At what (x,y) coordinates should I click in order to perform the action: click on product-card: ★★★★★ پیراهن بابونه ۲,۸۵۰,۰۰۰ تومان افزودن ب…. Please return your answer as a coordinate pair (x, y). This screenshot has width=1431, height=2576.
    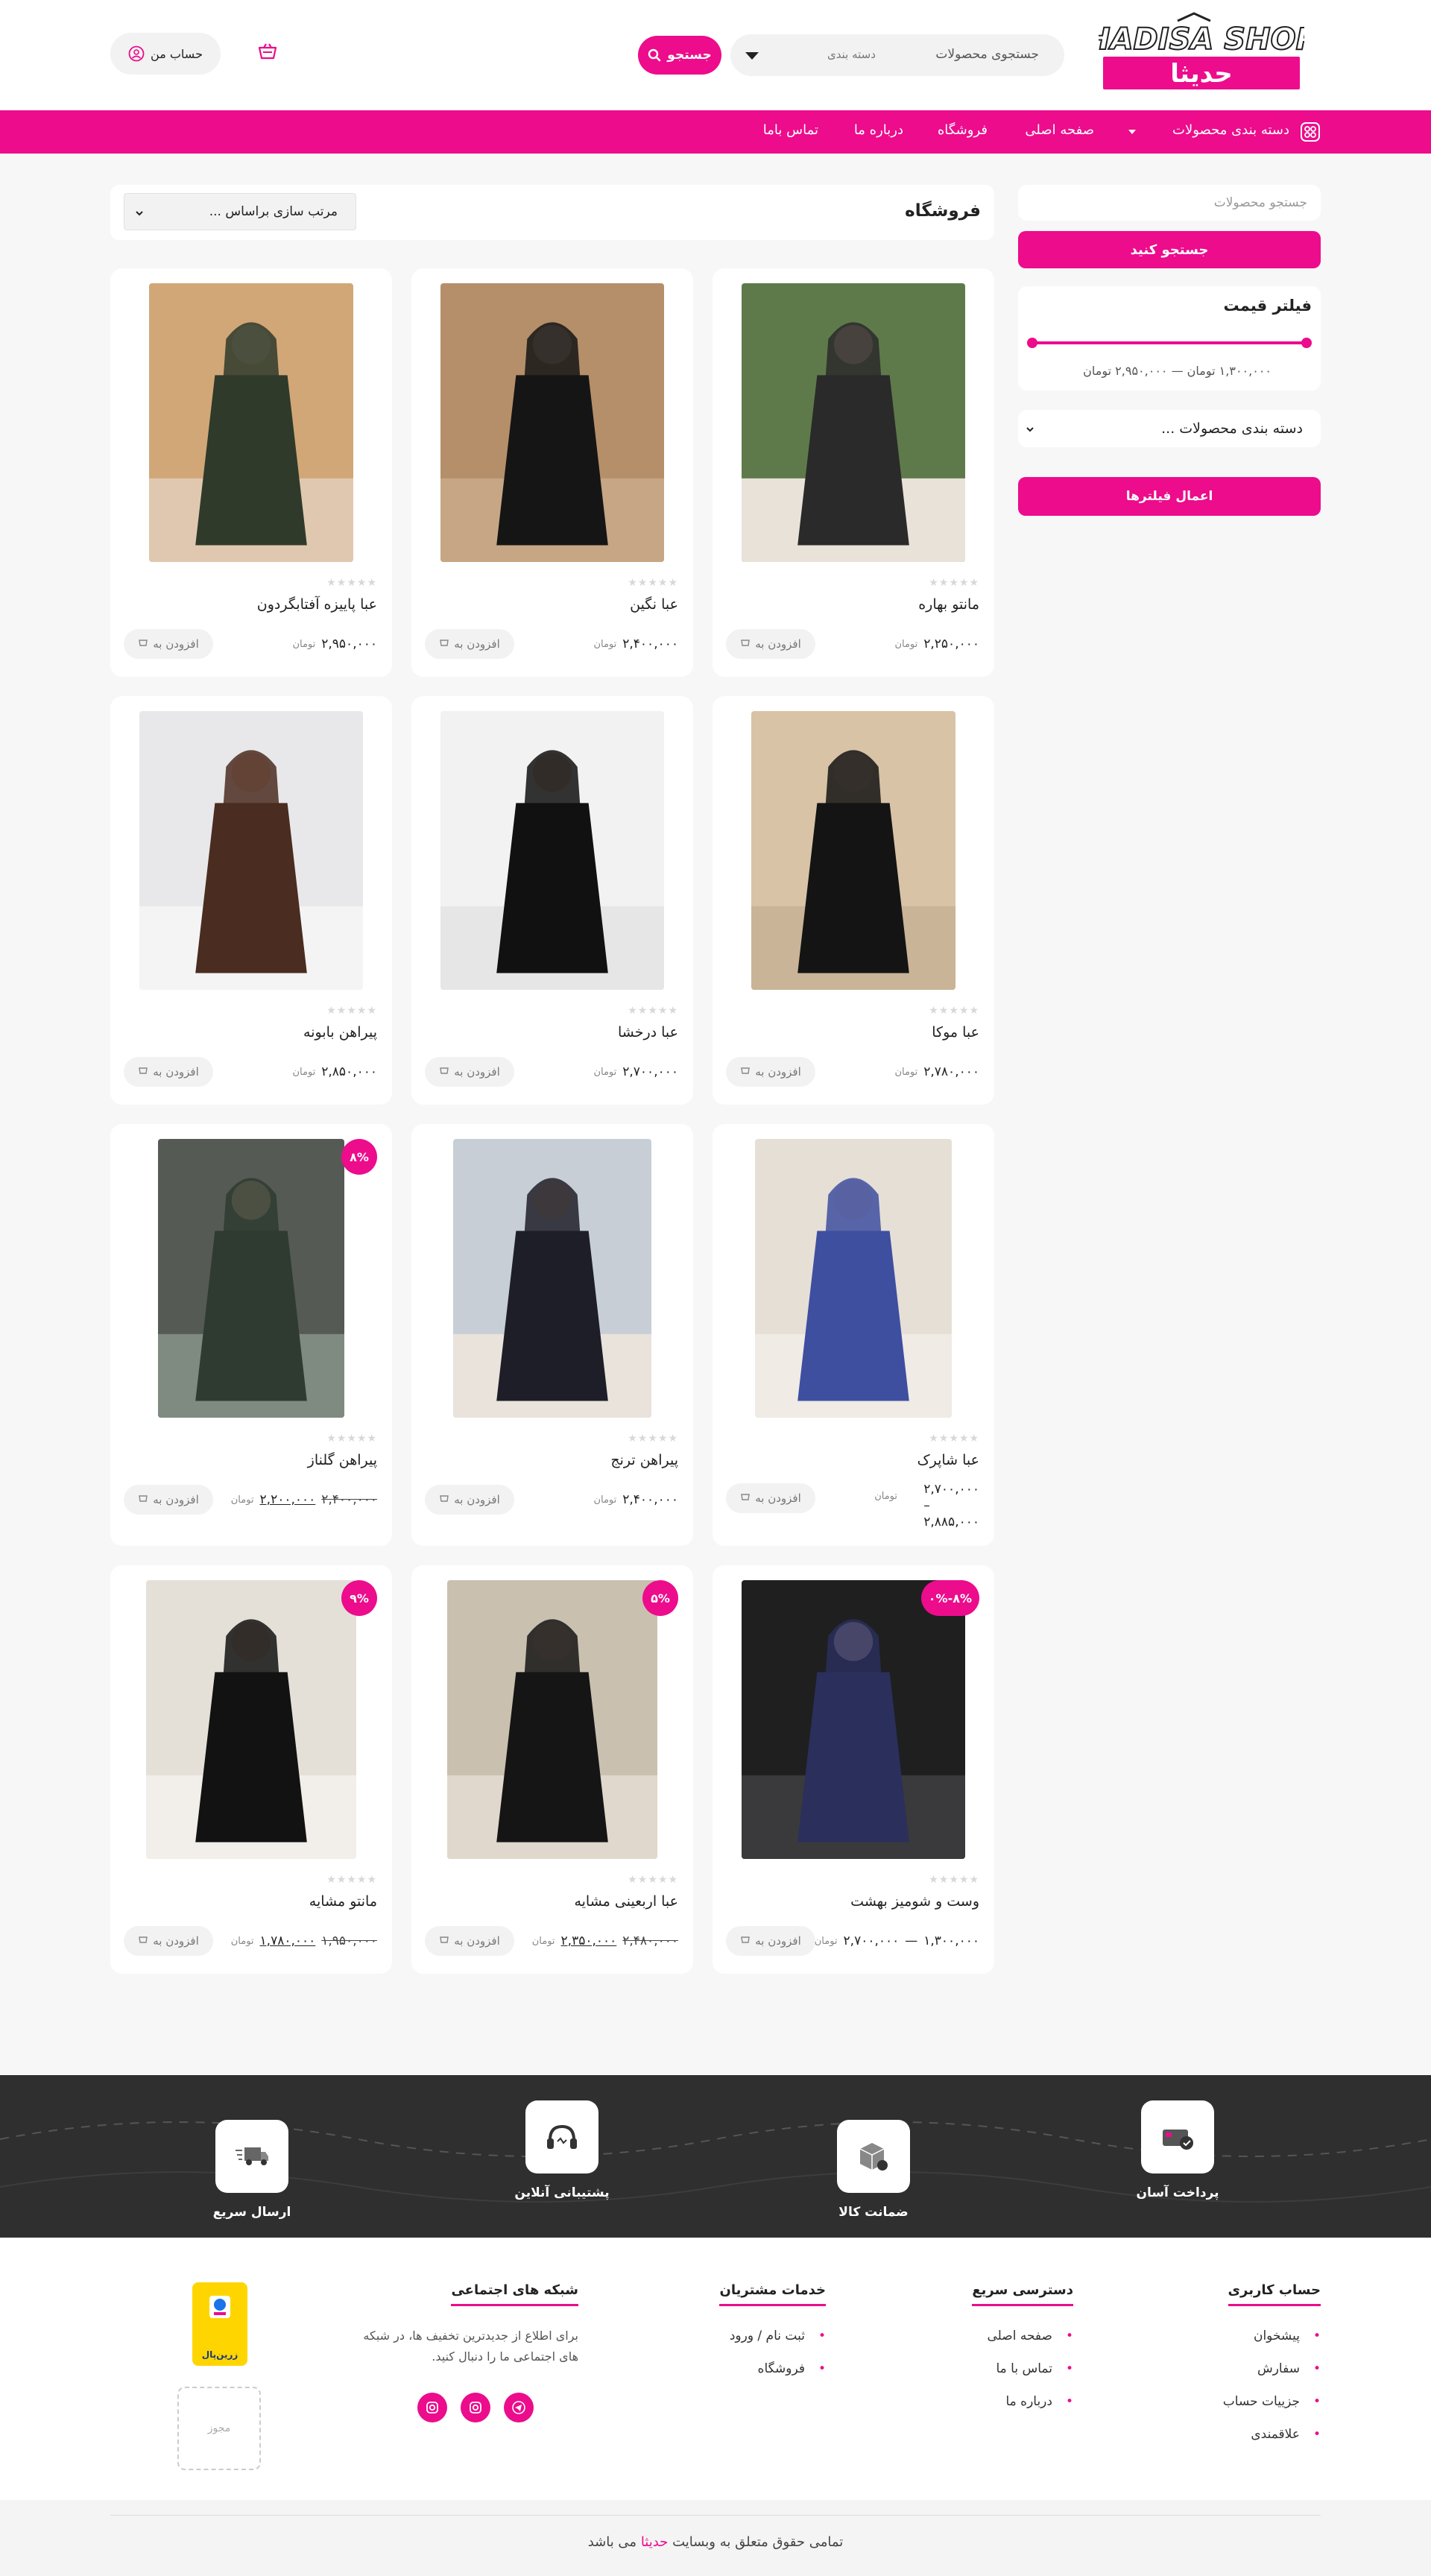
    Looking at the image, I should click on (251, 900).